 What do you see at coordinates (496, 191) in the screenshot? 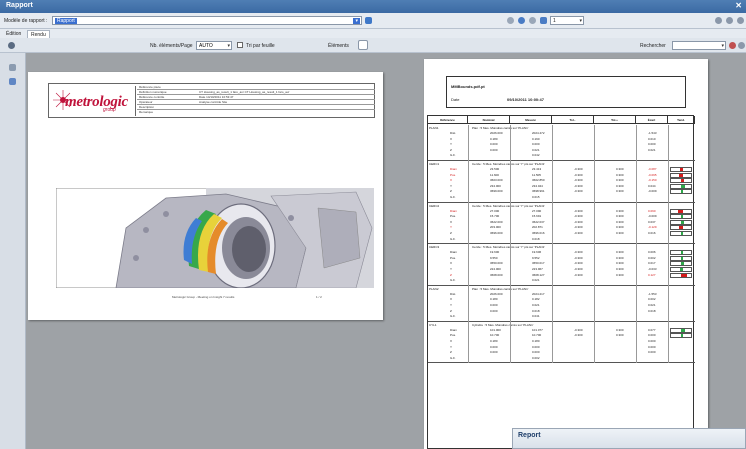
I see `table-cell: 3699.000` at bounding box center [496, 191].